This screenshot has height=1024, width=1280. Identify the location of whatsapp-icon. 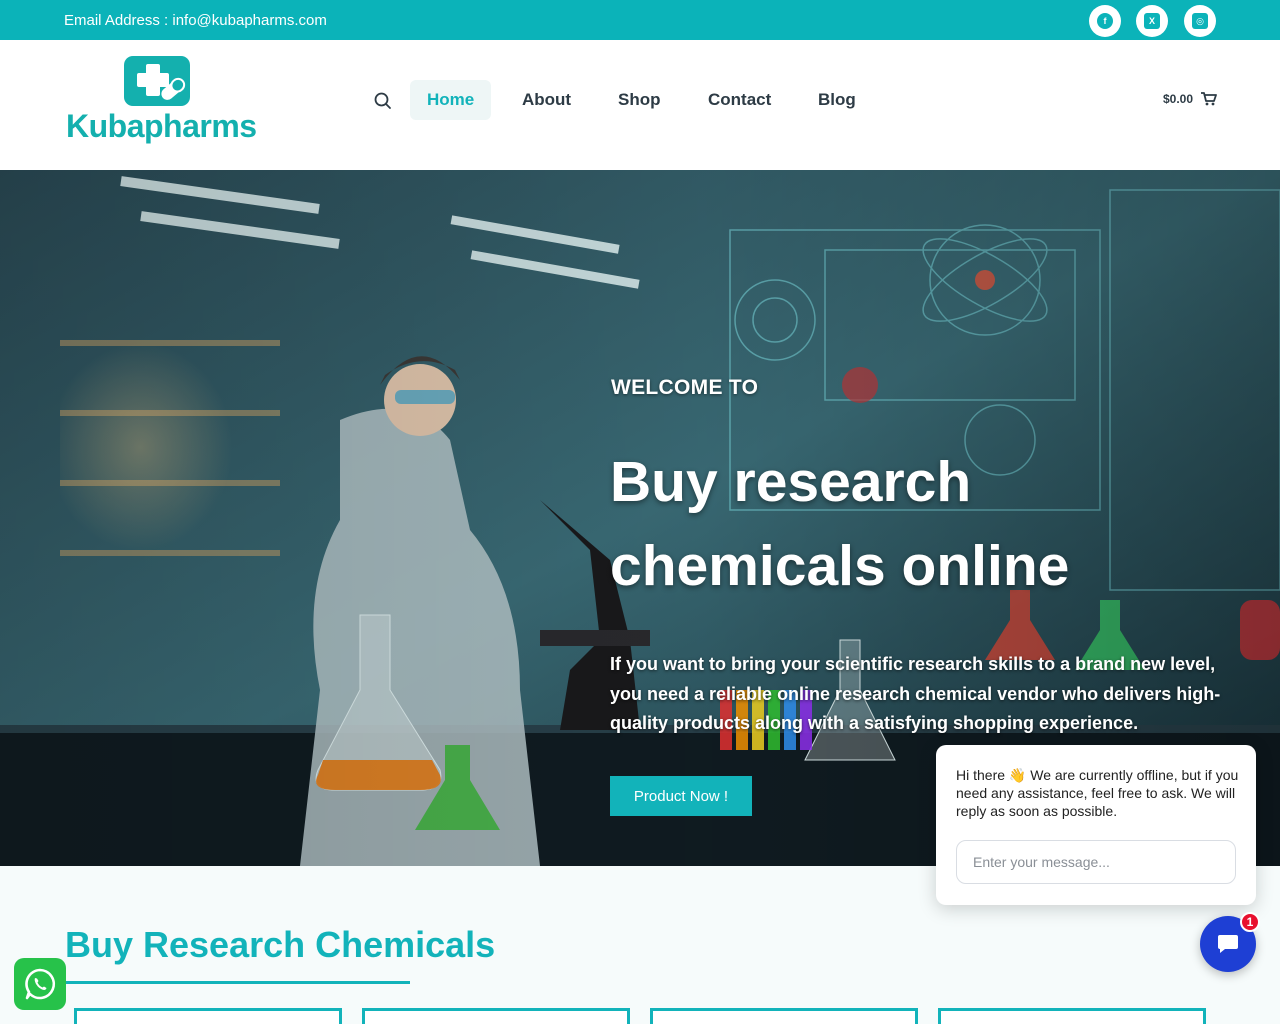
(40, 984).